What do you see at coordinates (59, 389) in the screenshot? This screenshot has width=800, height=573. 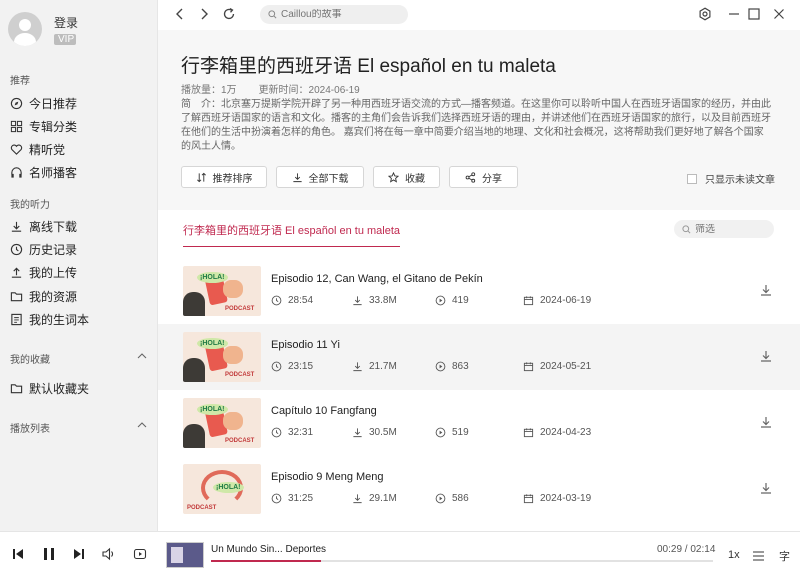 I see `sidebar-item-label: 默认收藏夹` at bounding box center [59, 389].